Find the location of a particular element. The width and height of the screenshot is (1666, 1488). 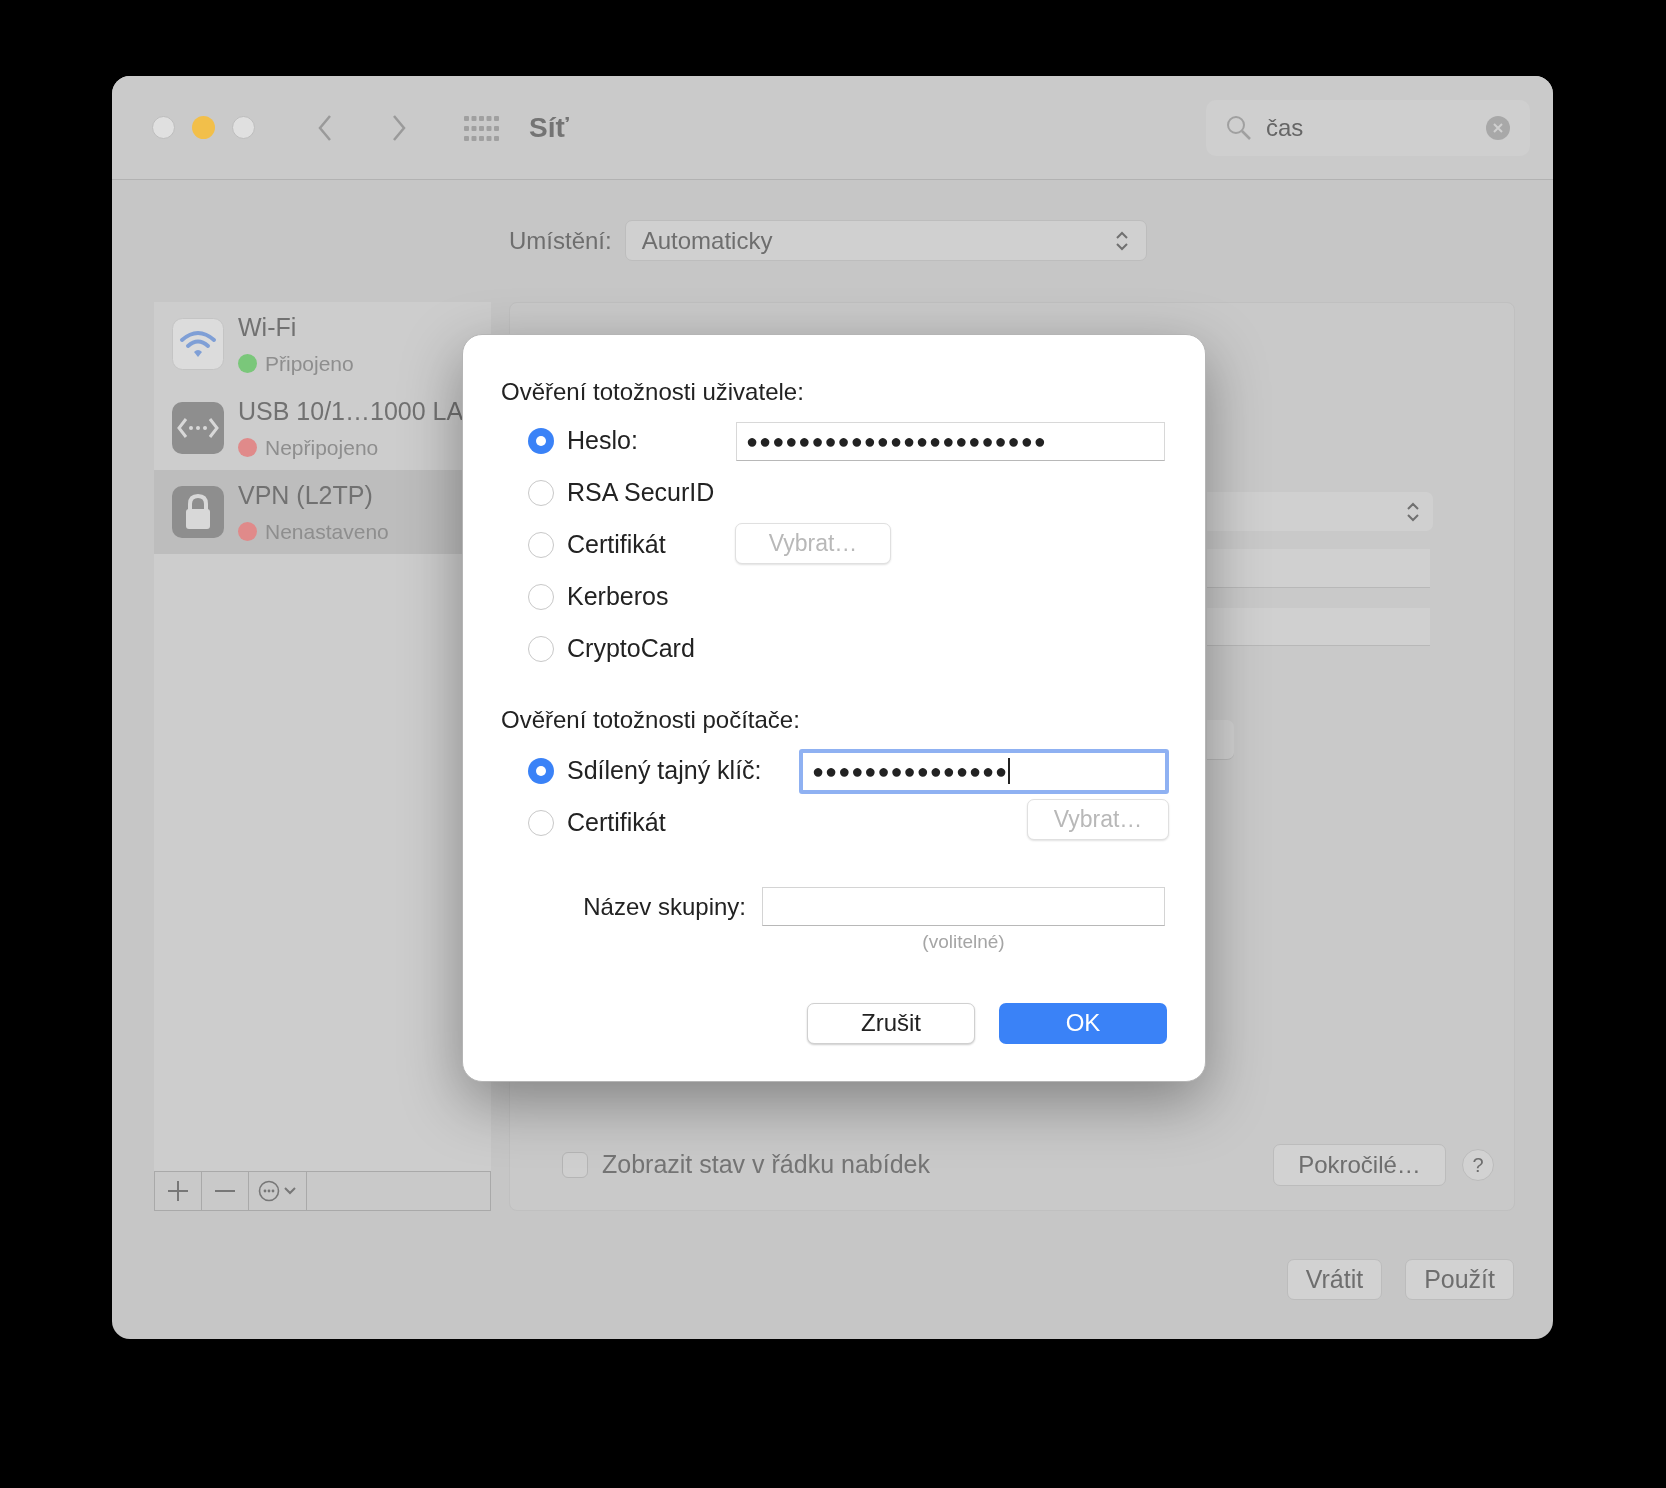

radio-label: CryptoCard is located at coordinates (631, 649).